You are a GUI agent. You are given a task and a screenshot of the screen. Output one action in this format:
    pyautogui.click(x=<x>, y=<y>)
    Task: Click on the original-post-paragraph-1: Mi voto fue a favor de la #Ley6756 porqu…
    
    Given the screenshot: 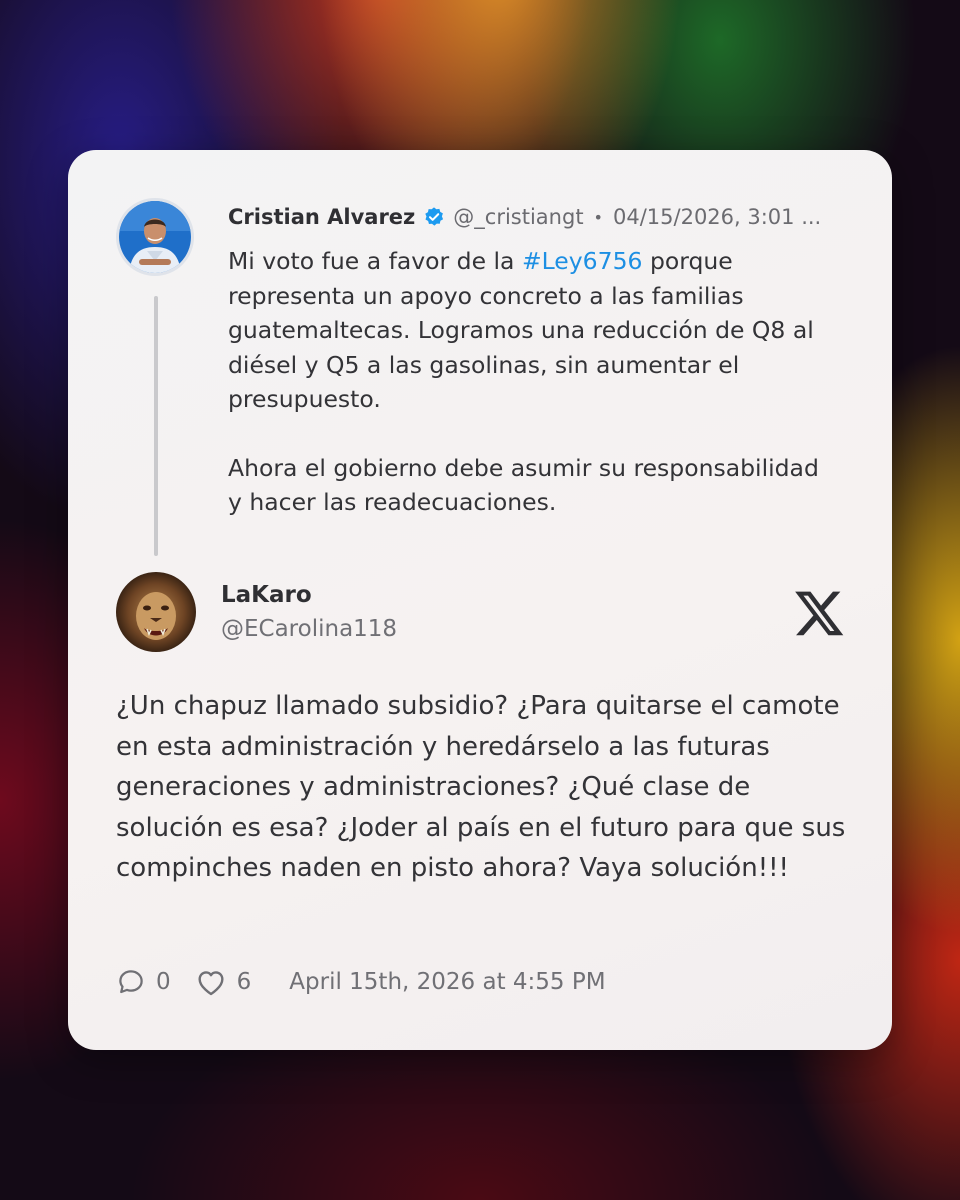 What is the action you would take?
    pyautogui.click(x=533, y=330)
    